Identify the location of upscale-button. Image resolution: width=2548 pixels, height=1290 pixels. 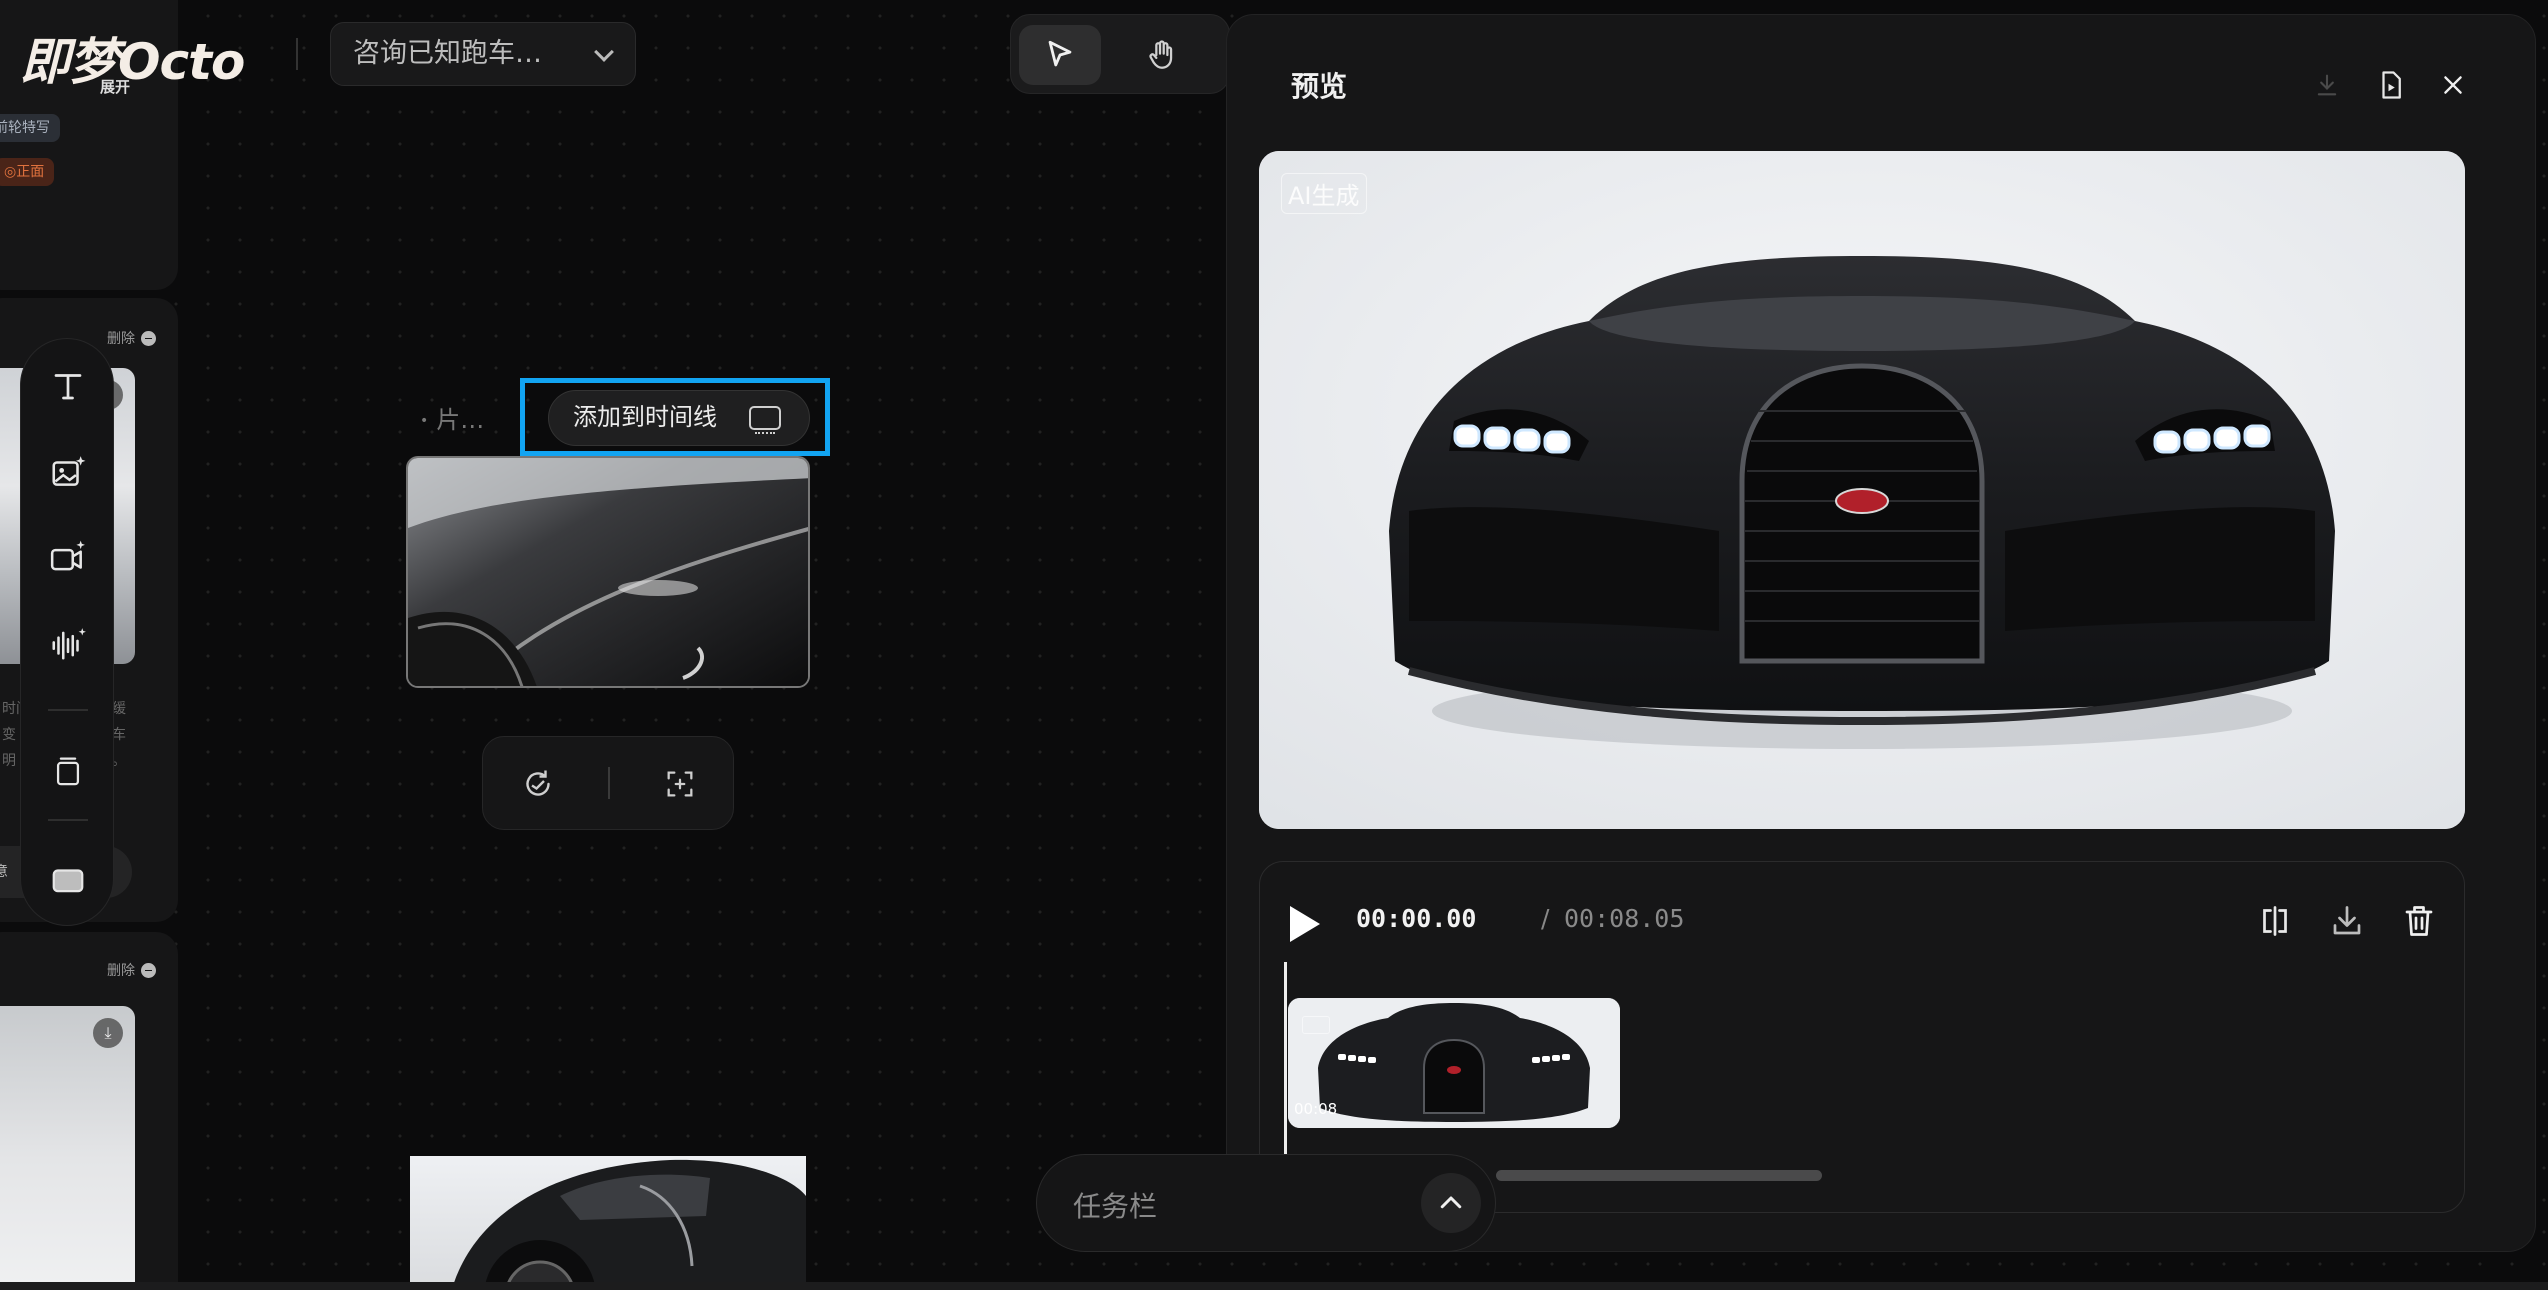
(680, 784).